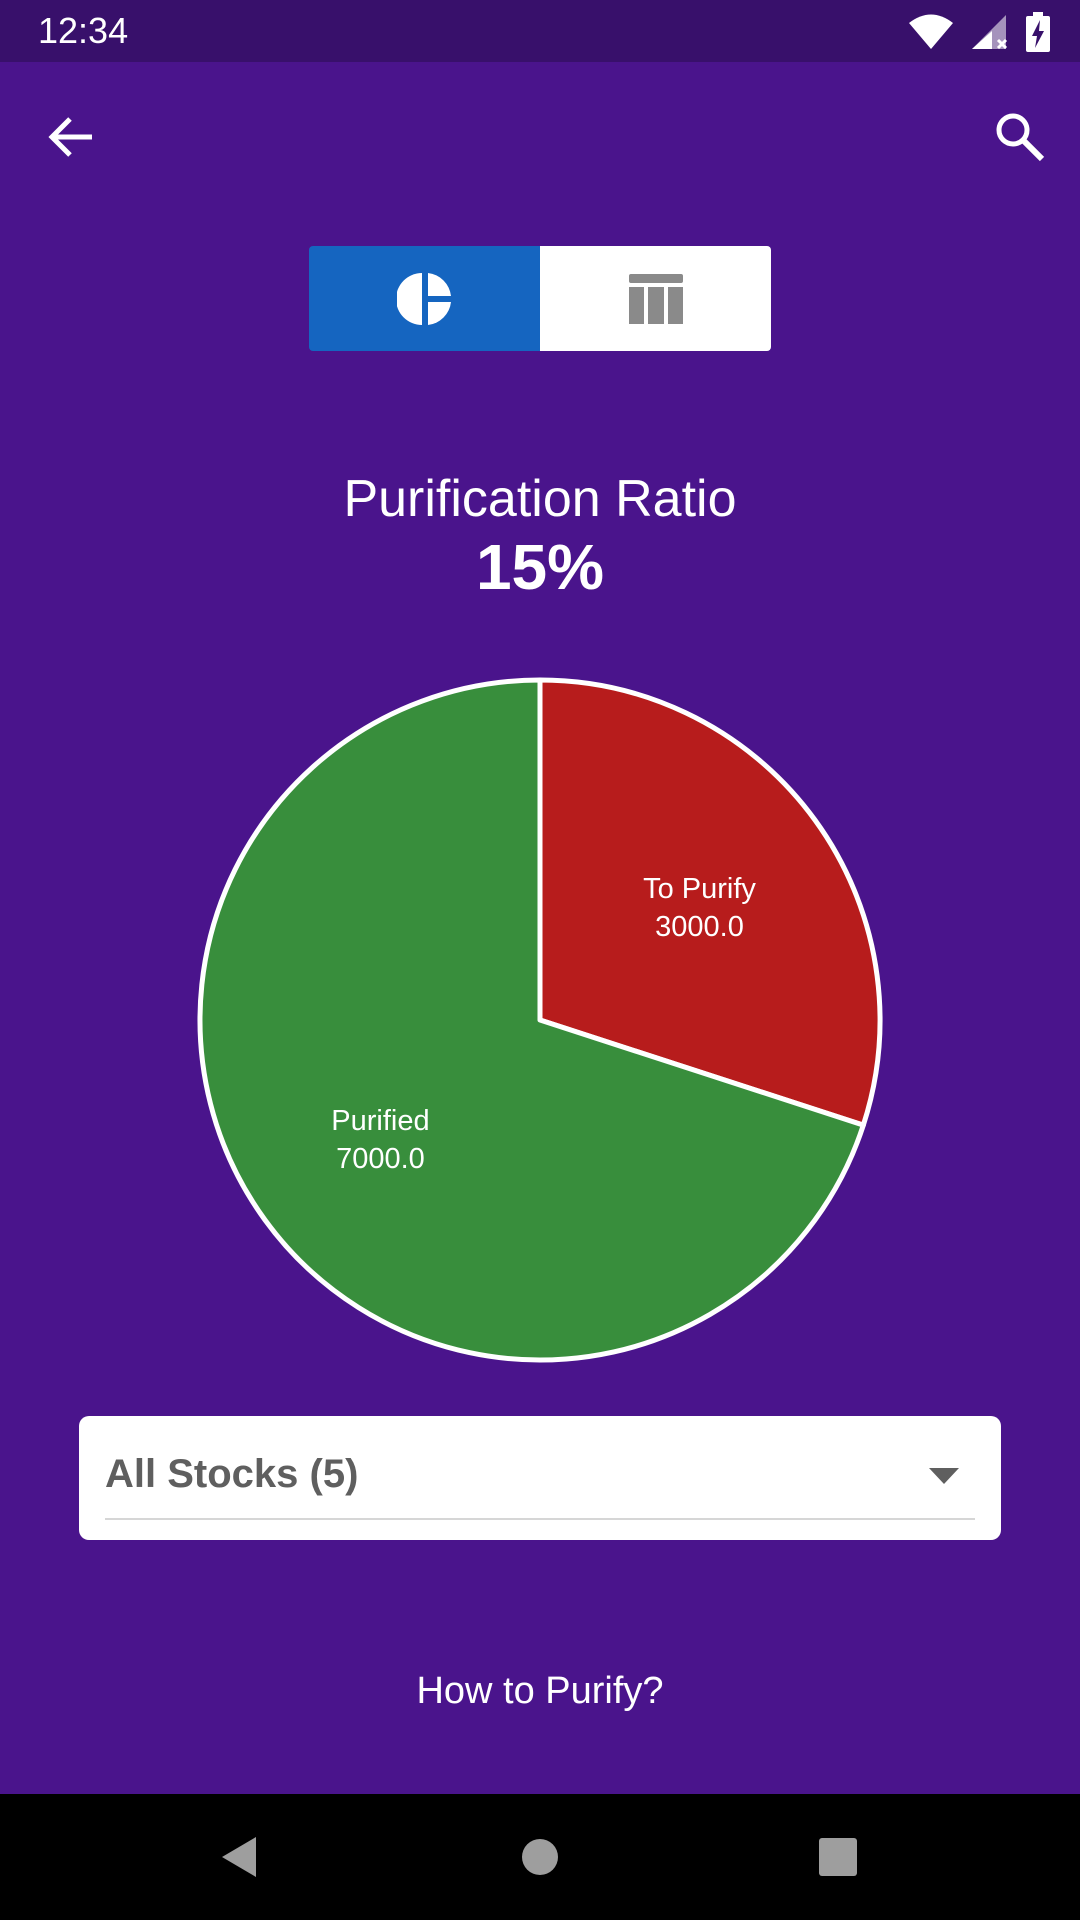 This screenshot has width=1080, height=1920. Describe the element at coordinates (540, 31) in the screenshot. I see `status-bar: 12:34` at that location.